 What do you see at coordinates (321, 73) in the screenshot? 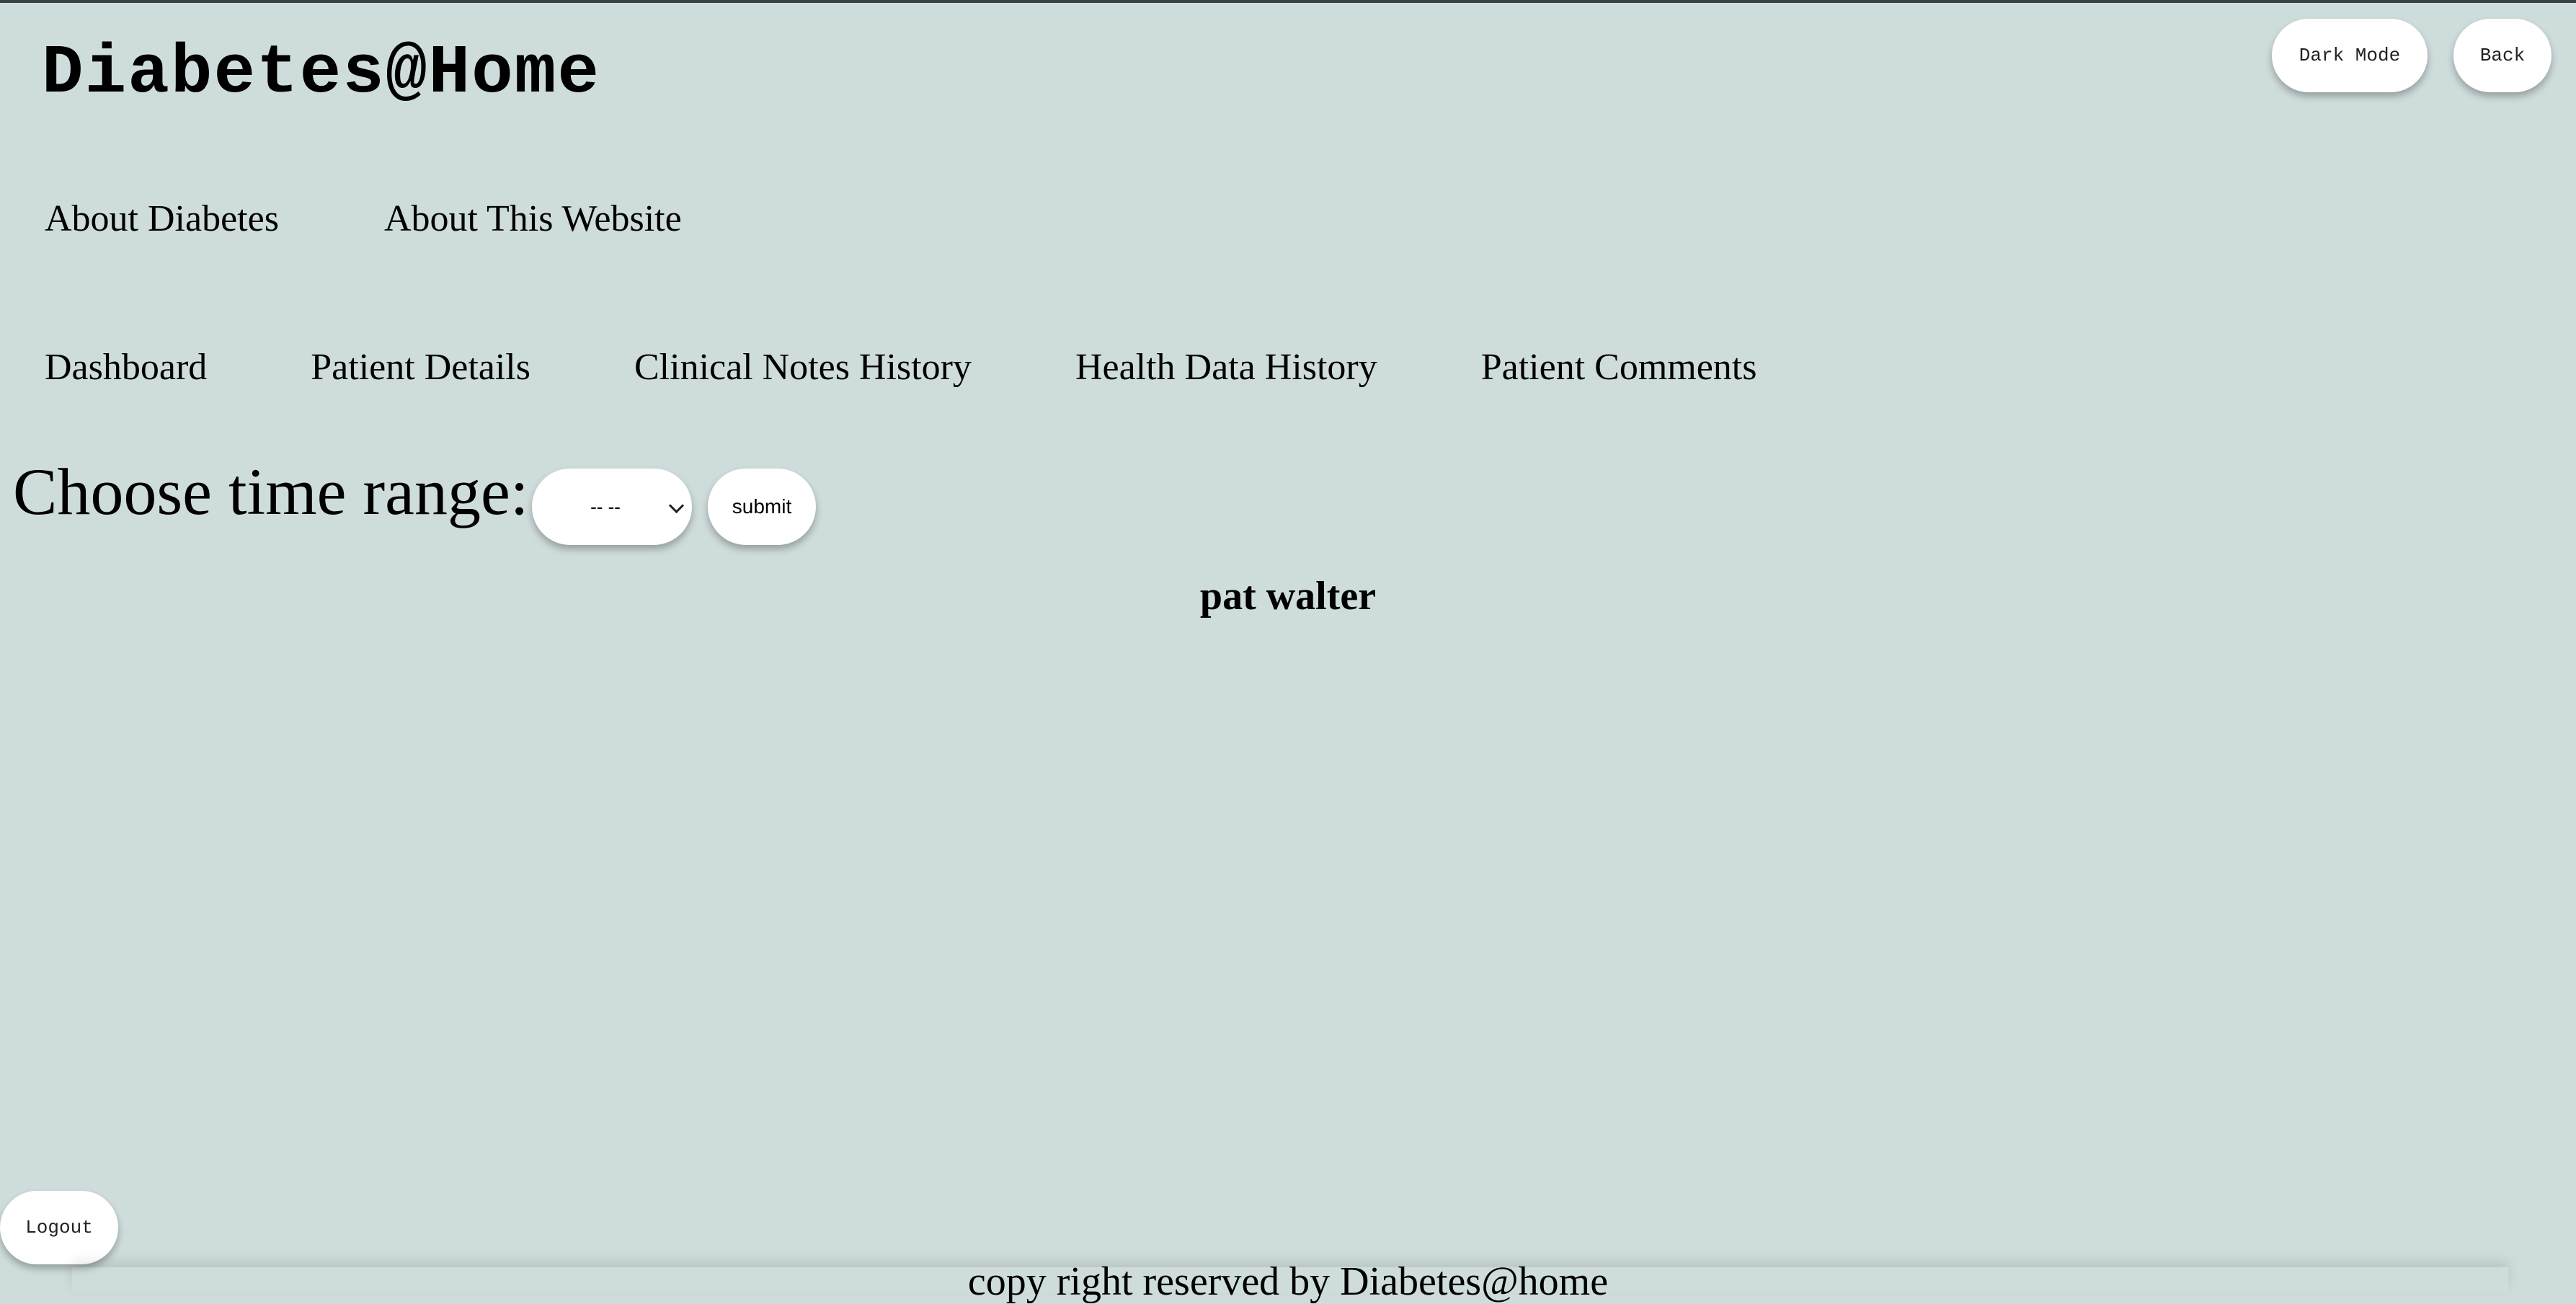
I see `site-title: Diabetes@Home` at bounding box center [321, 73].